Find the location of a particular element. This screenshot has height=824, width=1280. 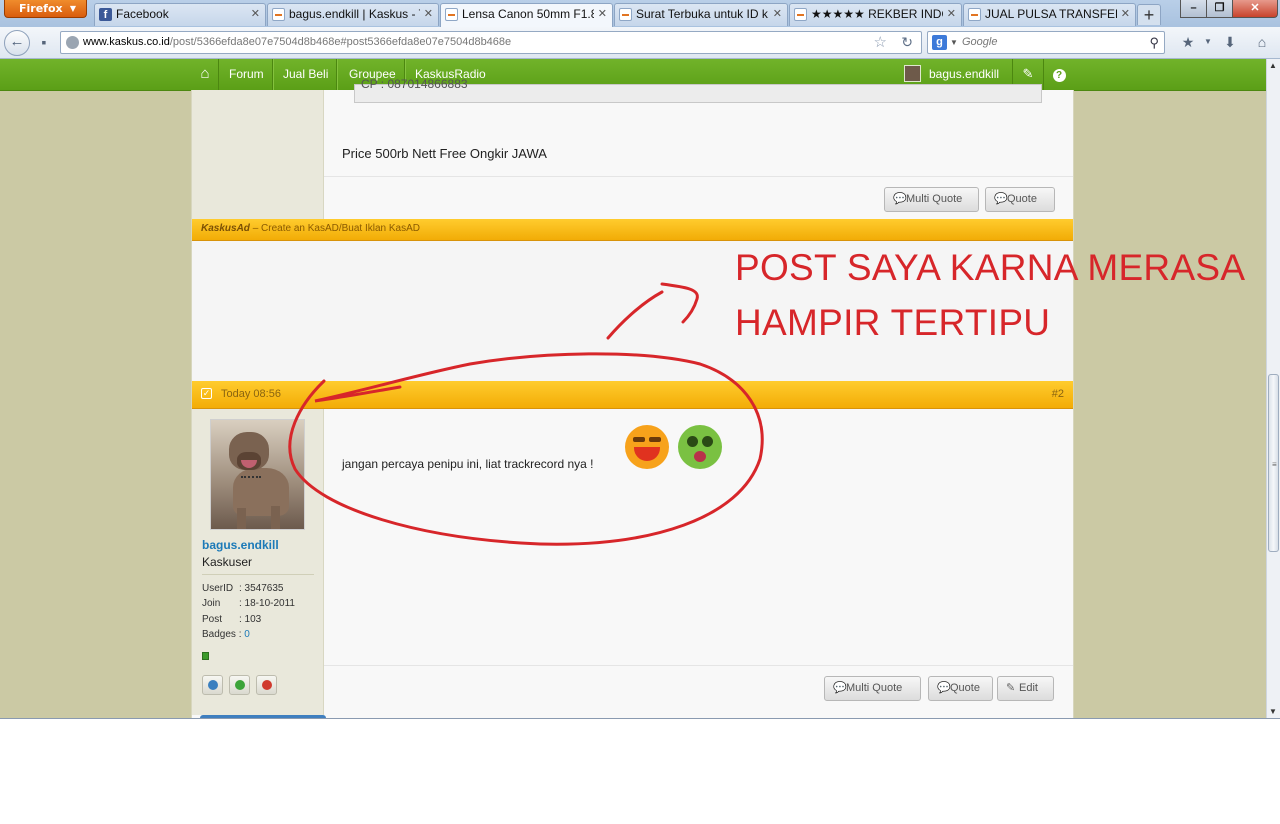

annotation-line-2: HAMPIR TERTIPU is located at coordinates (893, 322).